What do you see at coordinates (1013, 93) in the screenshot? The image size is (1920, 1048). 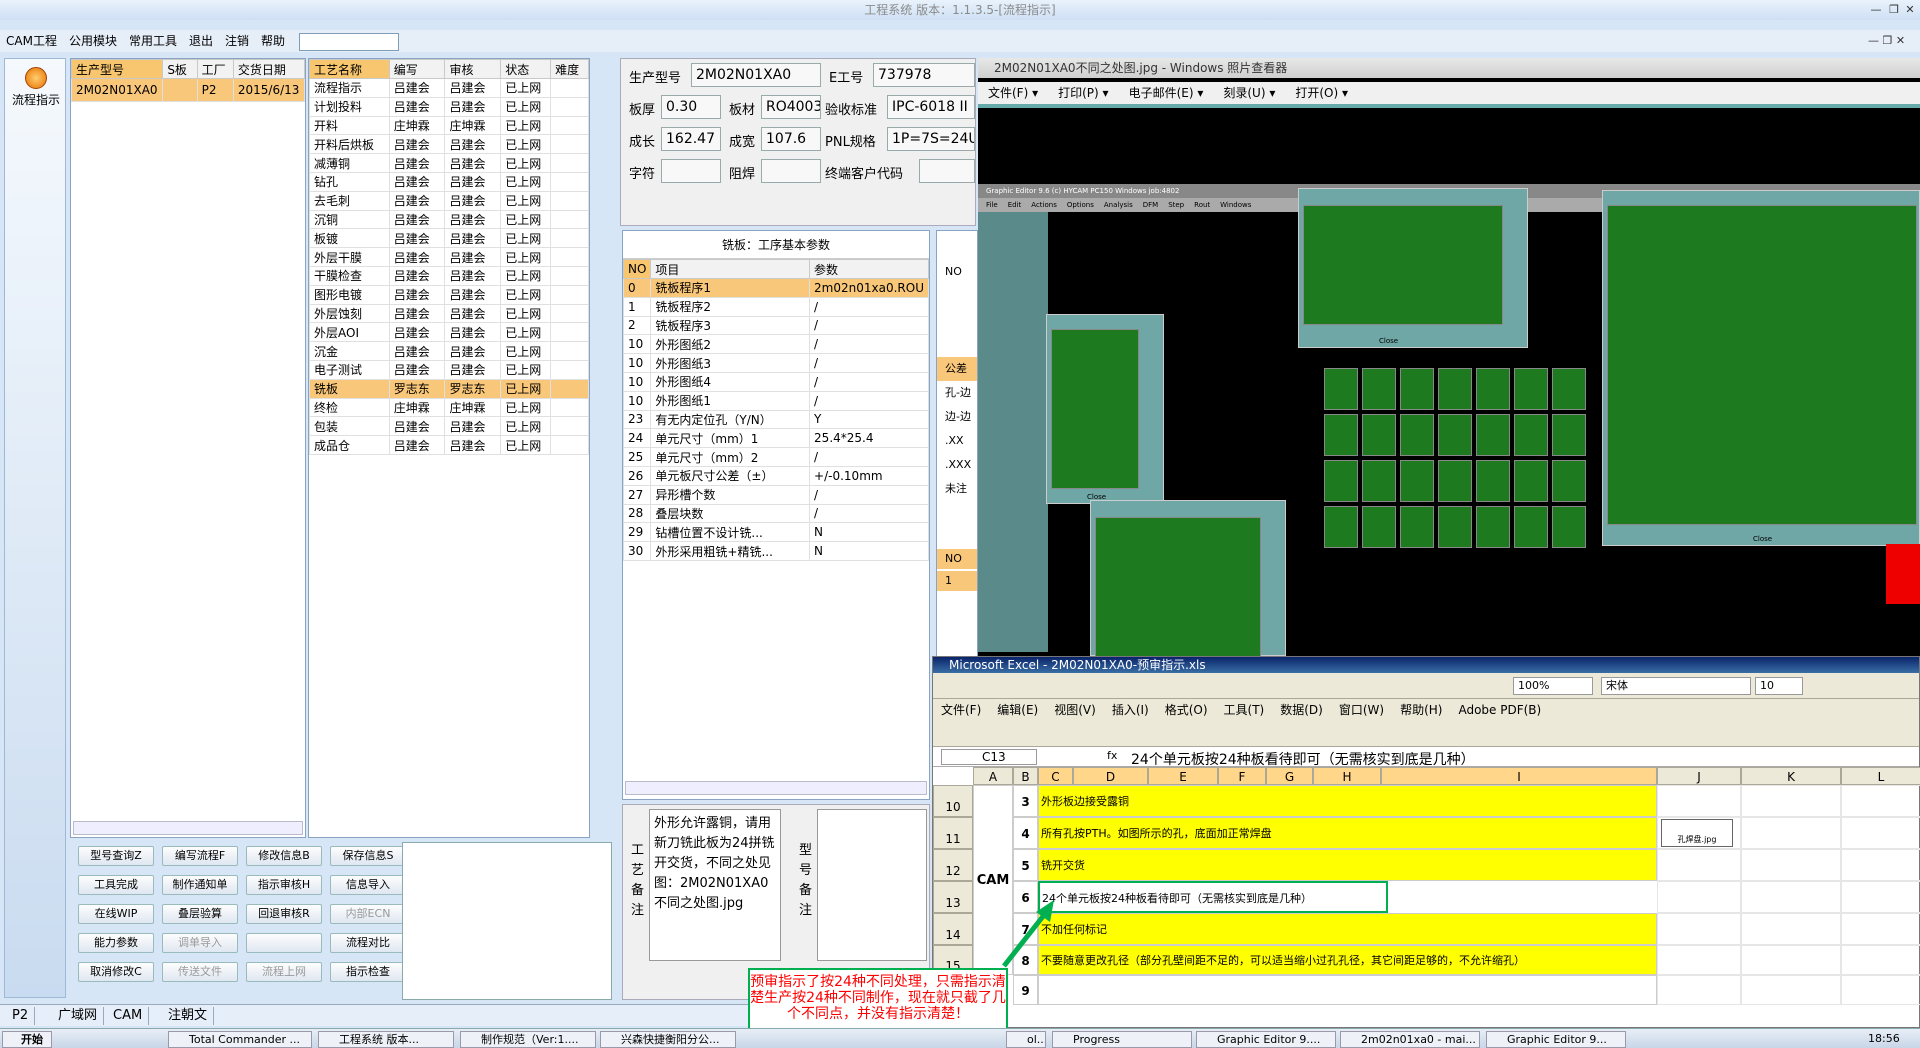 I see `photo-menu-item: 文件(F) ▾` at bounding box center [1013, 93].